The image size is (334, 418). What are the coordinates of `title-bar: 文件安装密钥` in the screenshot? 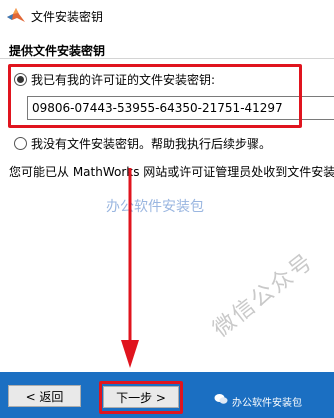 It's located at (167, 16).